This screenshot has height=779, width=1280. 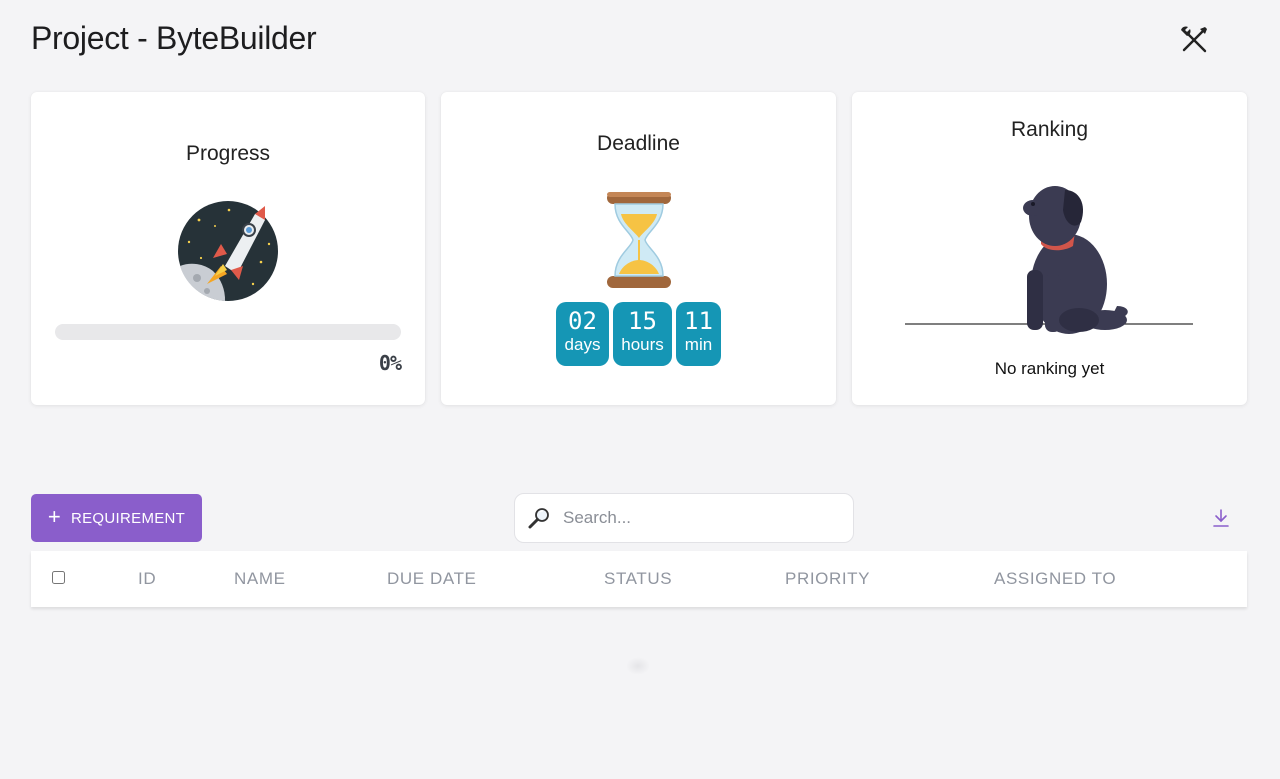 What do you see at coordinates (639, 240) in the screenshot?
I see `hourglass-icon` at bounding box center [639, 240].